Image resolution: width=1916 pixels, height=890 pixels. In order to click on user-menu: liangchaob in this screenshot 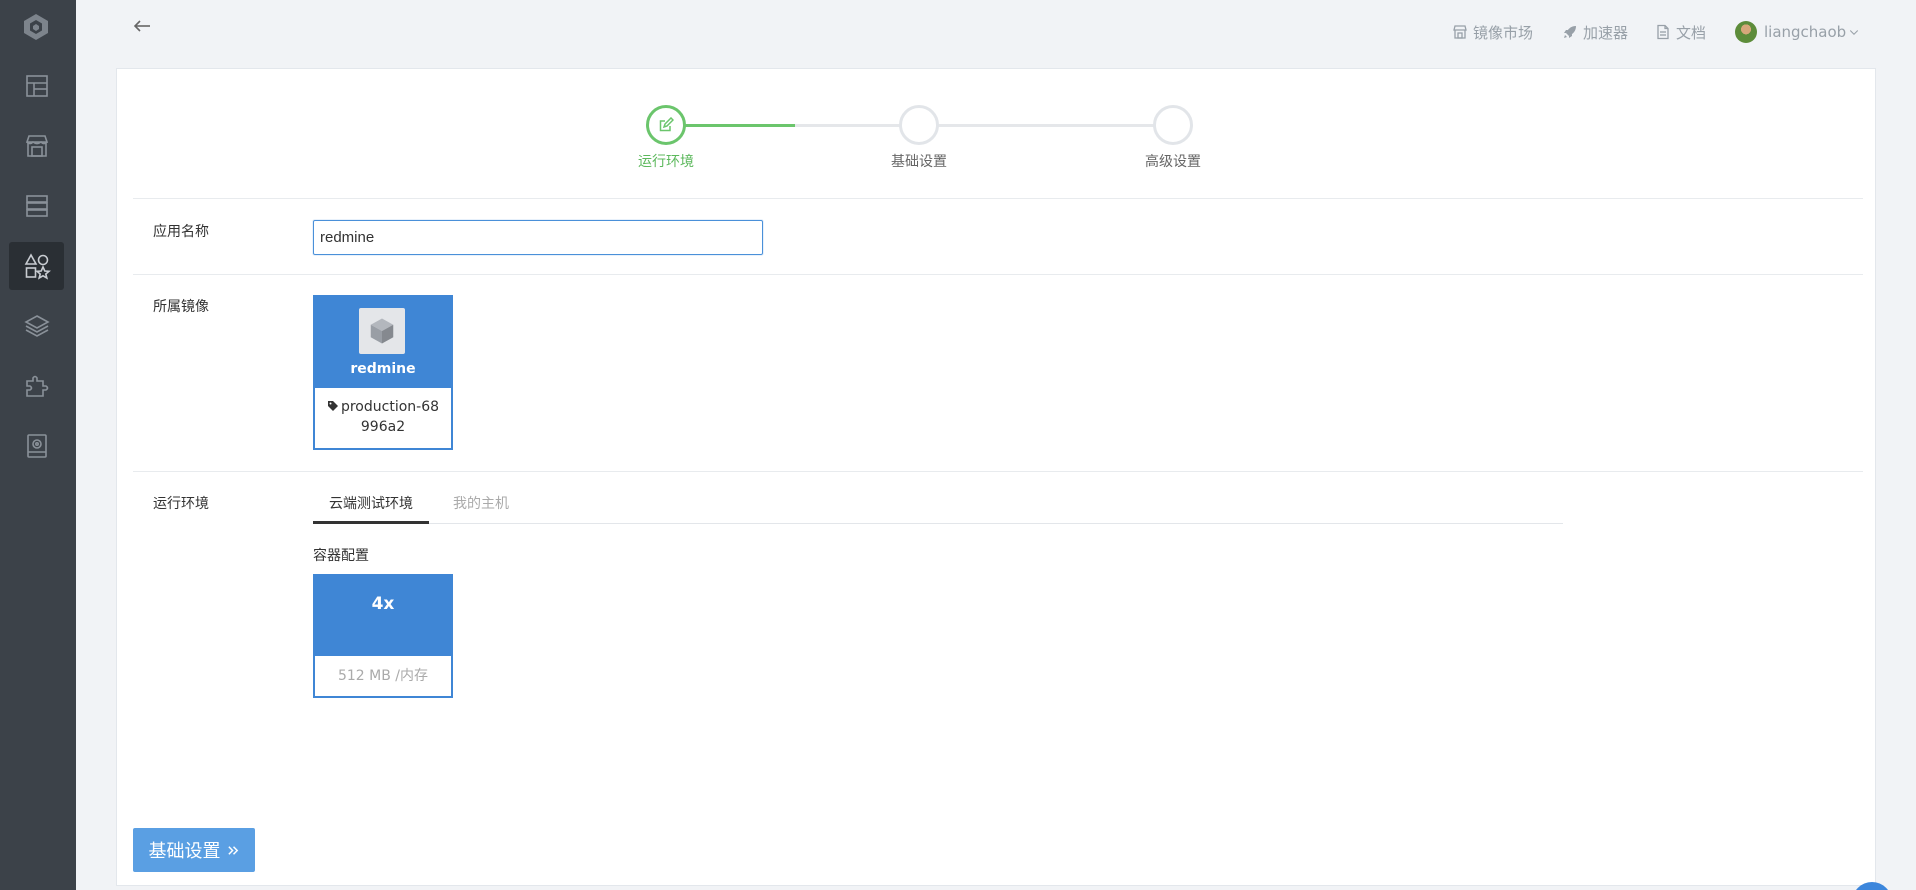, I will do `click(1797, 32)`.